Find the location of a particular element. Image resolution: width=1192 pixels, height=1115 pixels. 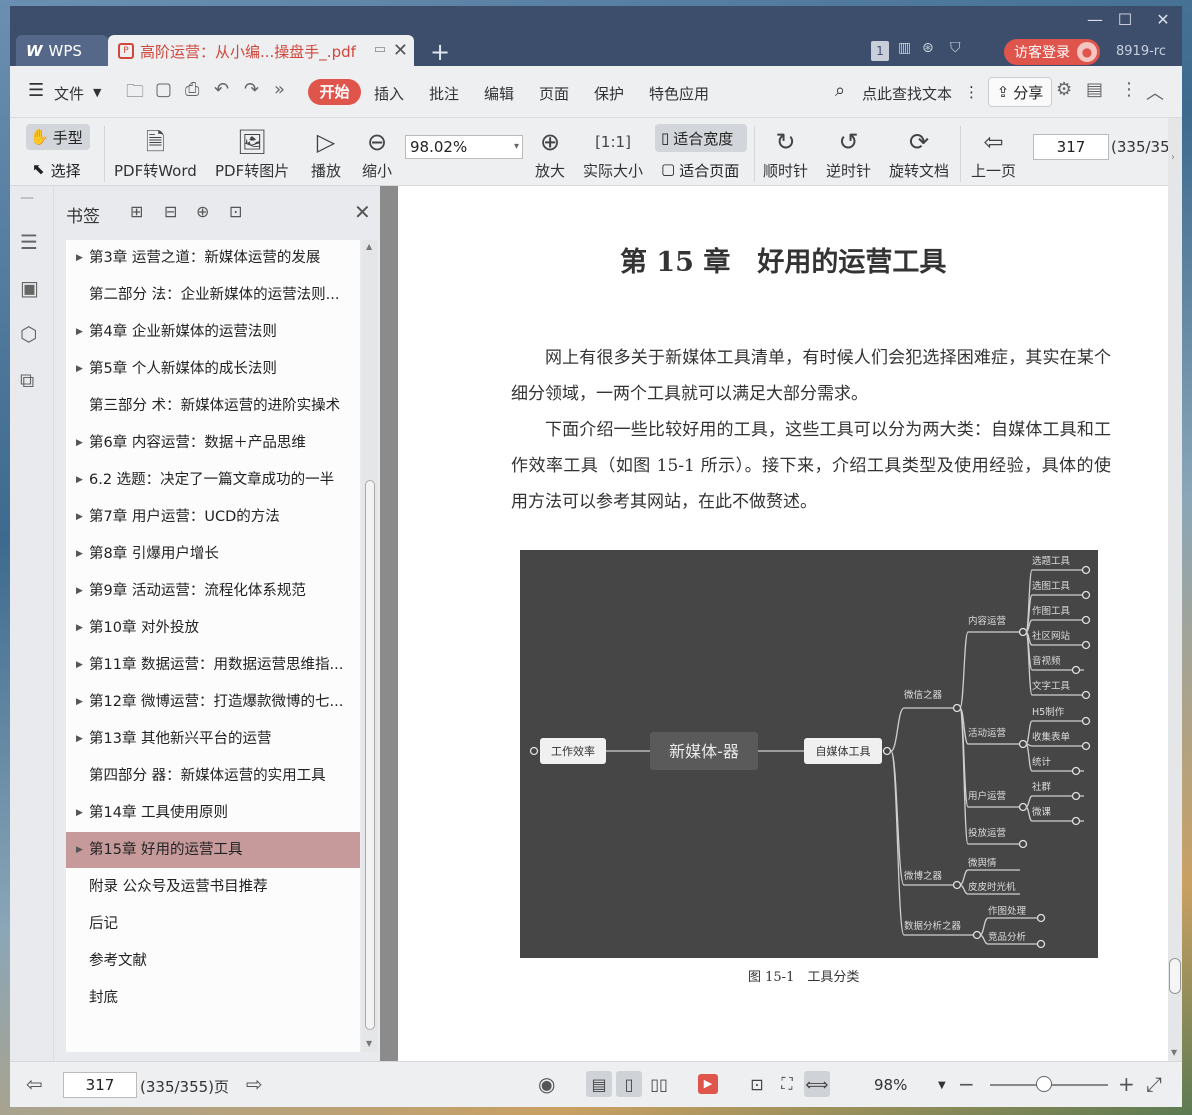

prev-page-arrow-icon: ⇦ is located at coordinates (34, 1084).